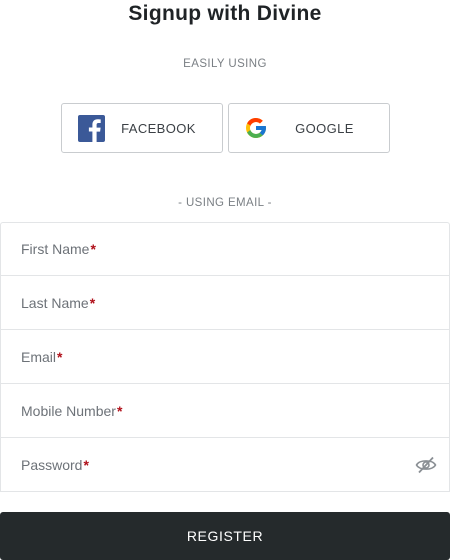  I want to click on password-placeholder: Password*, so click(55, 464).